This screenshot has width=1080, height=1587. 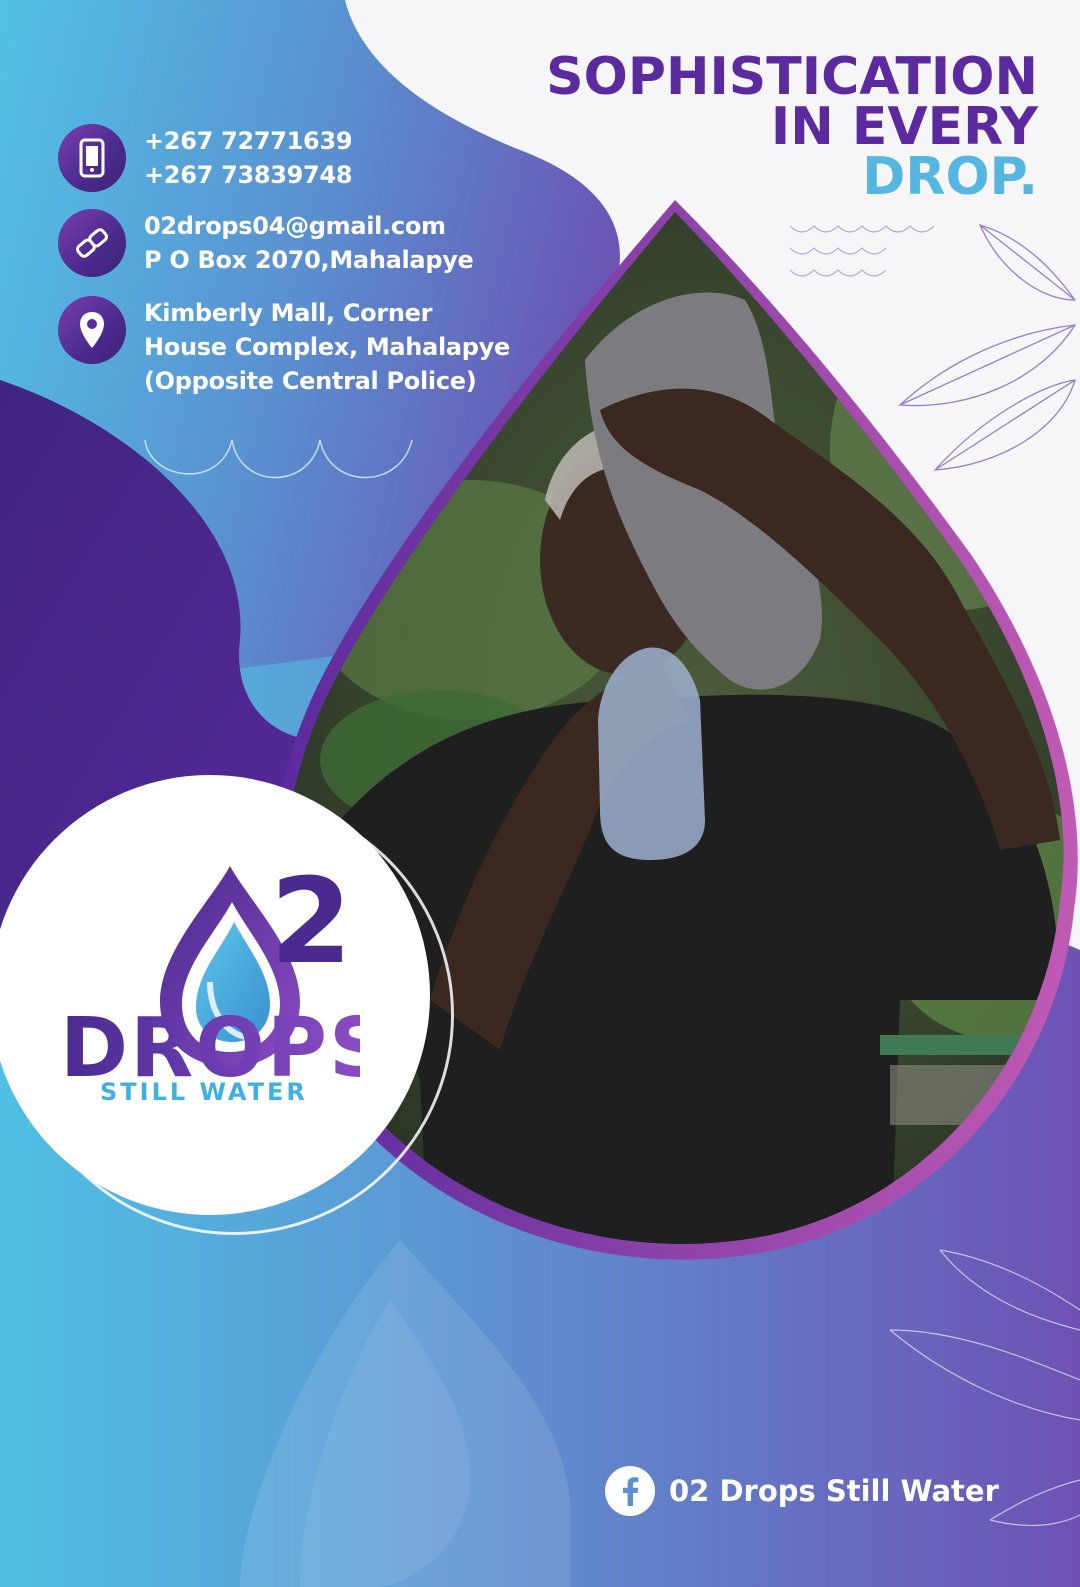 I want to click on contact-phone: +267 72771639 +267 73839748, so click(x=205, y=158).